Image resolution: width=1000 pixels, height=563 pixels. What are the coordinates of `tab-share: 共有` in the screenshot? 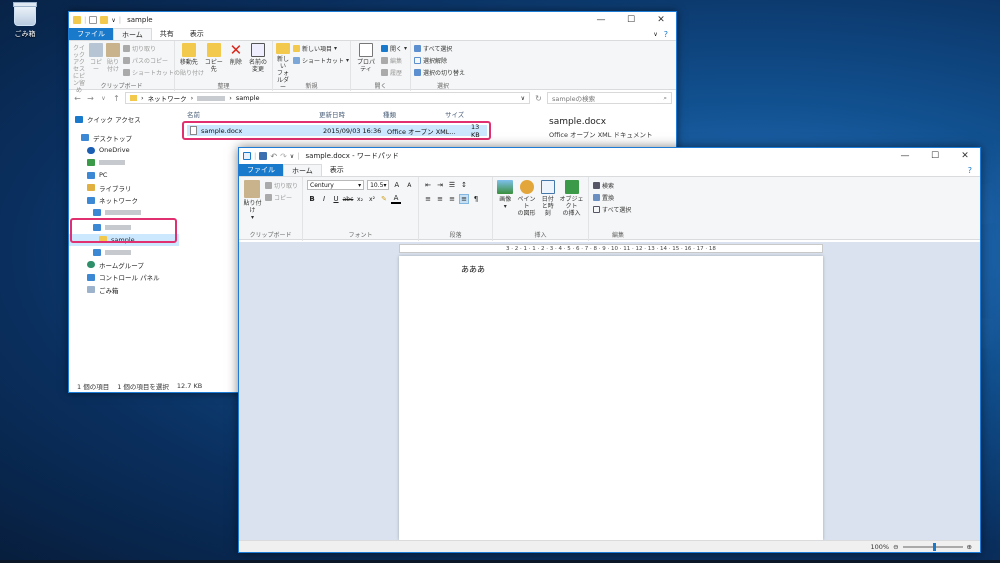 It's located at (167, 34).